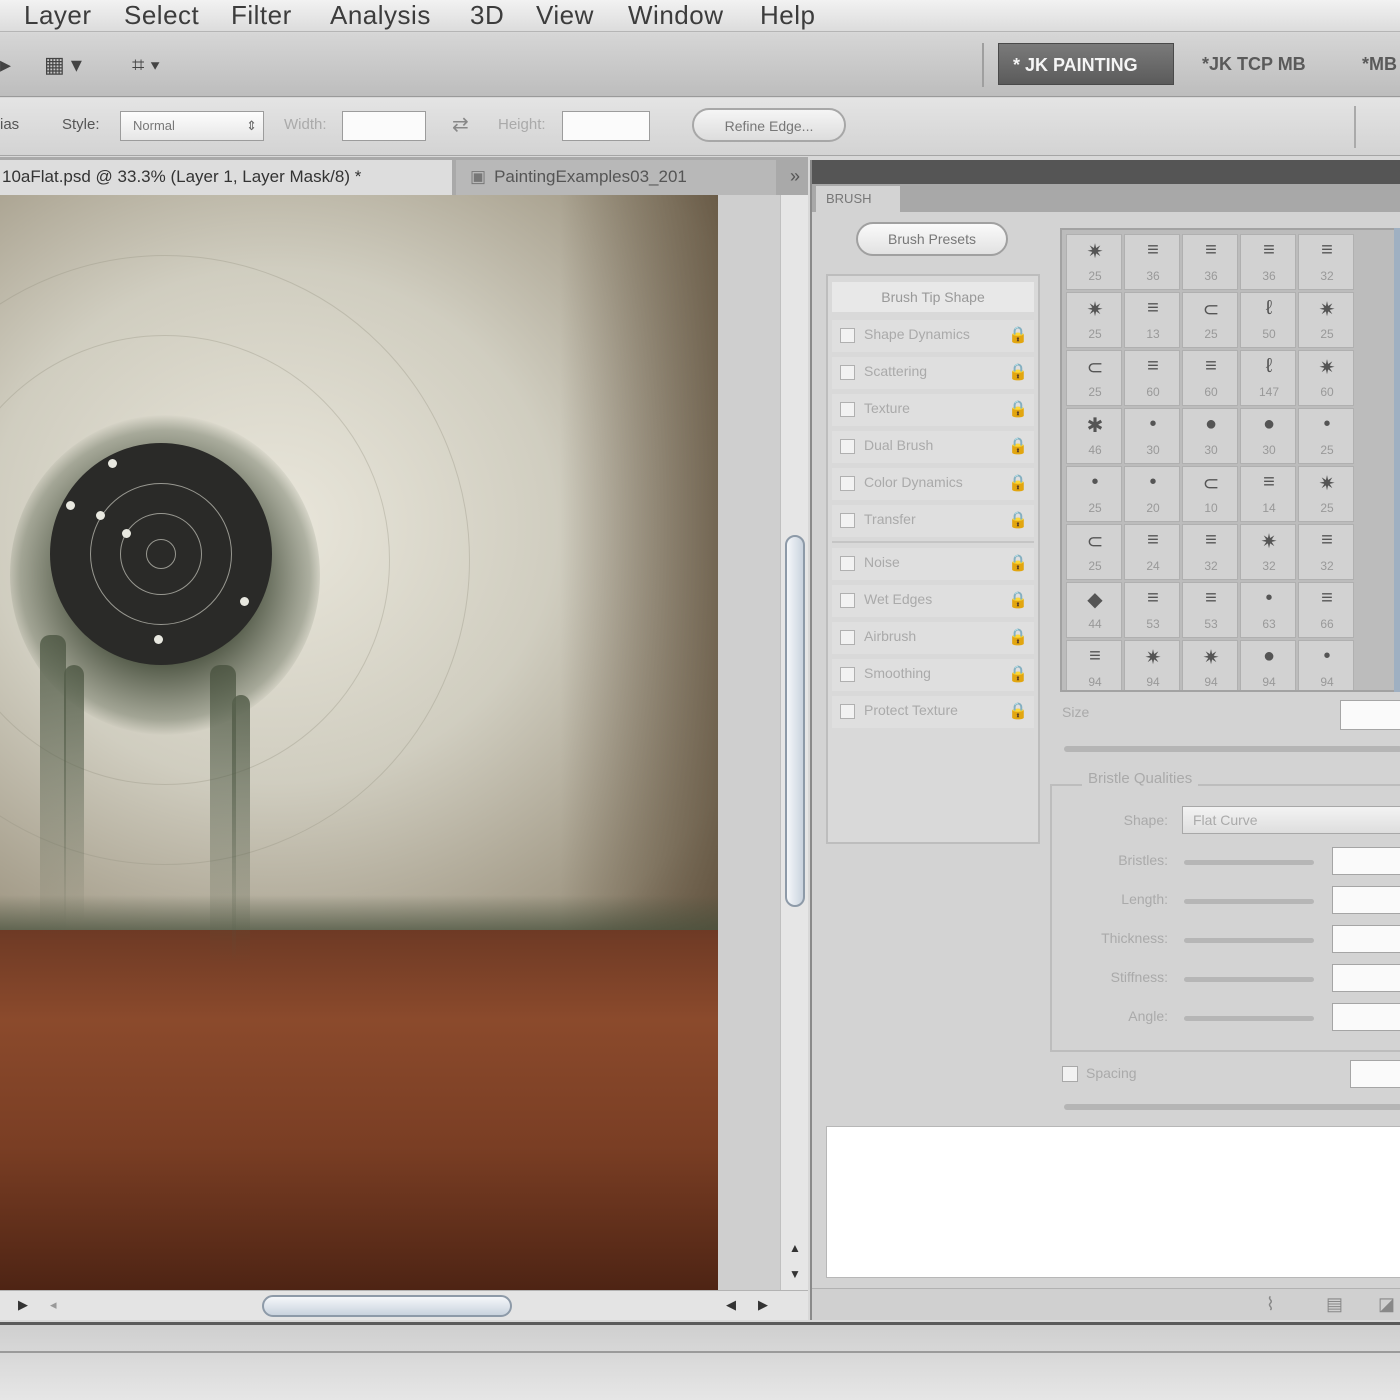 This screenshot has width=1400, height=1400. What do you see at coordinates (1268, 494) in the screenshot?
I see `brush-tip-cell: ≡ 14` at bounding box center [1268, 494].